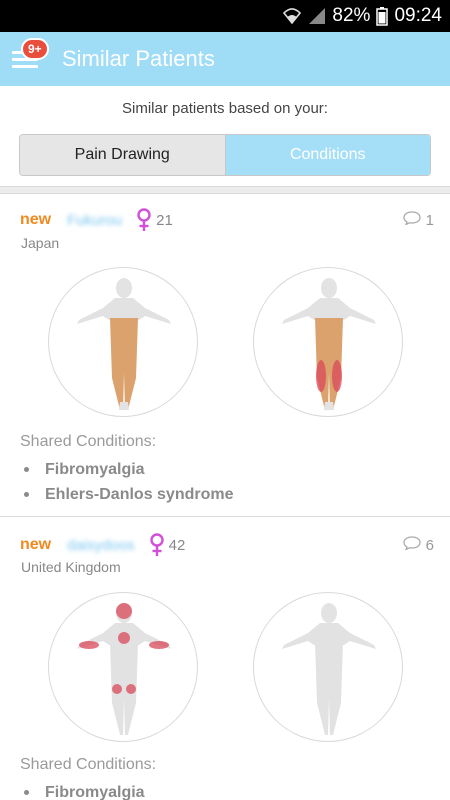 The height and width of the screenshot is (800, 450). What do you see at coordinates (382, 16) in the screenshot?
I see `battery-icon` at bounding box center [382, 16].